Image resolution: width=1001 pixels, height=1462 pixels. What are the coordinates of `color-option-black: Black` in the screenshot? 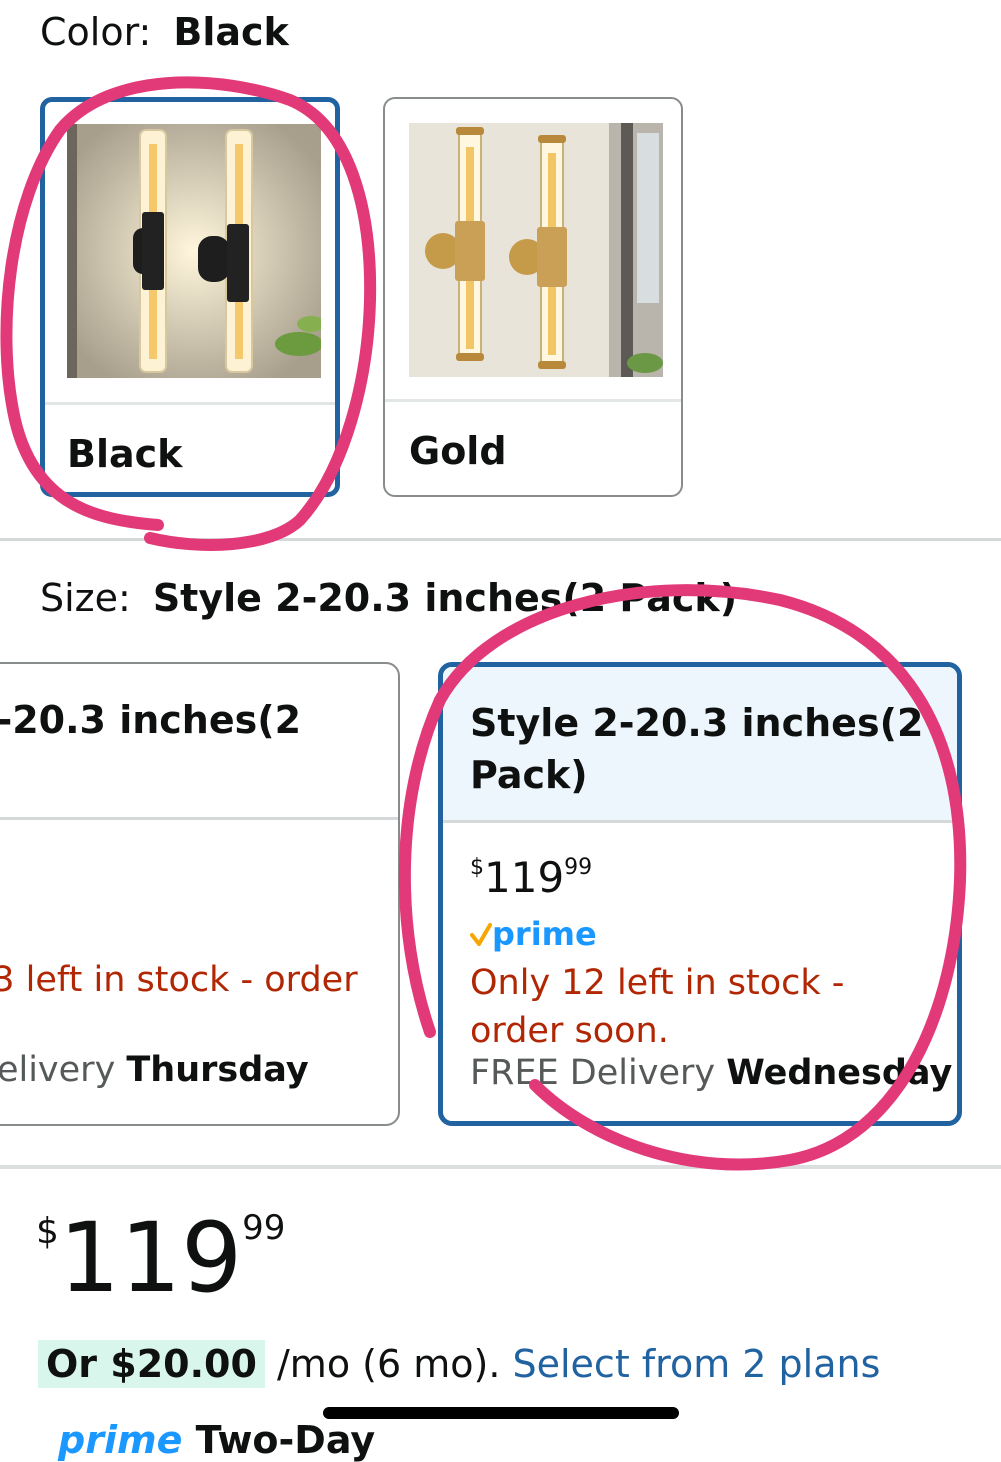 It's located at (190, 297).